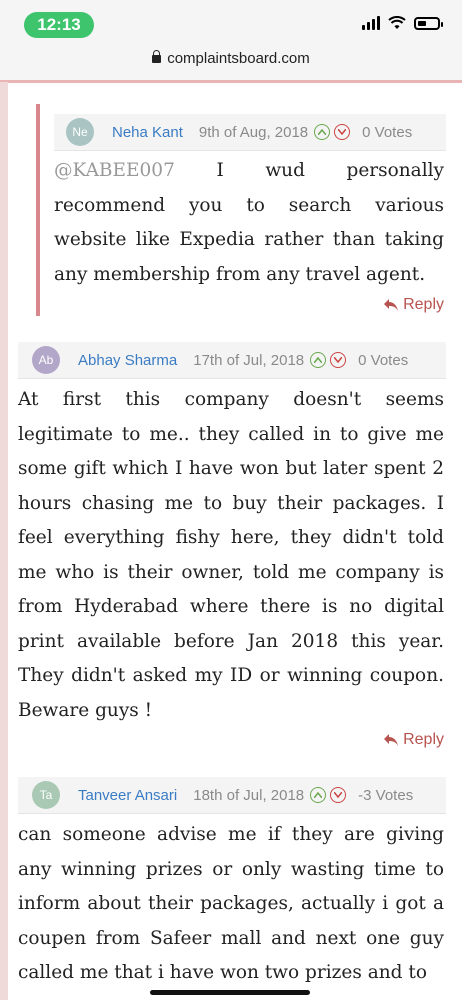 The width and height of the screenshot is (462, 1000). I want to click on wifi-icon, so click(397, 22).